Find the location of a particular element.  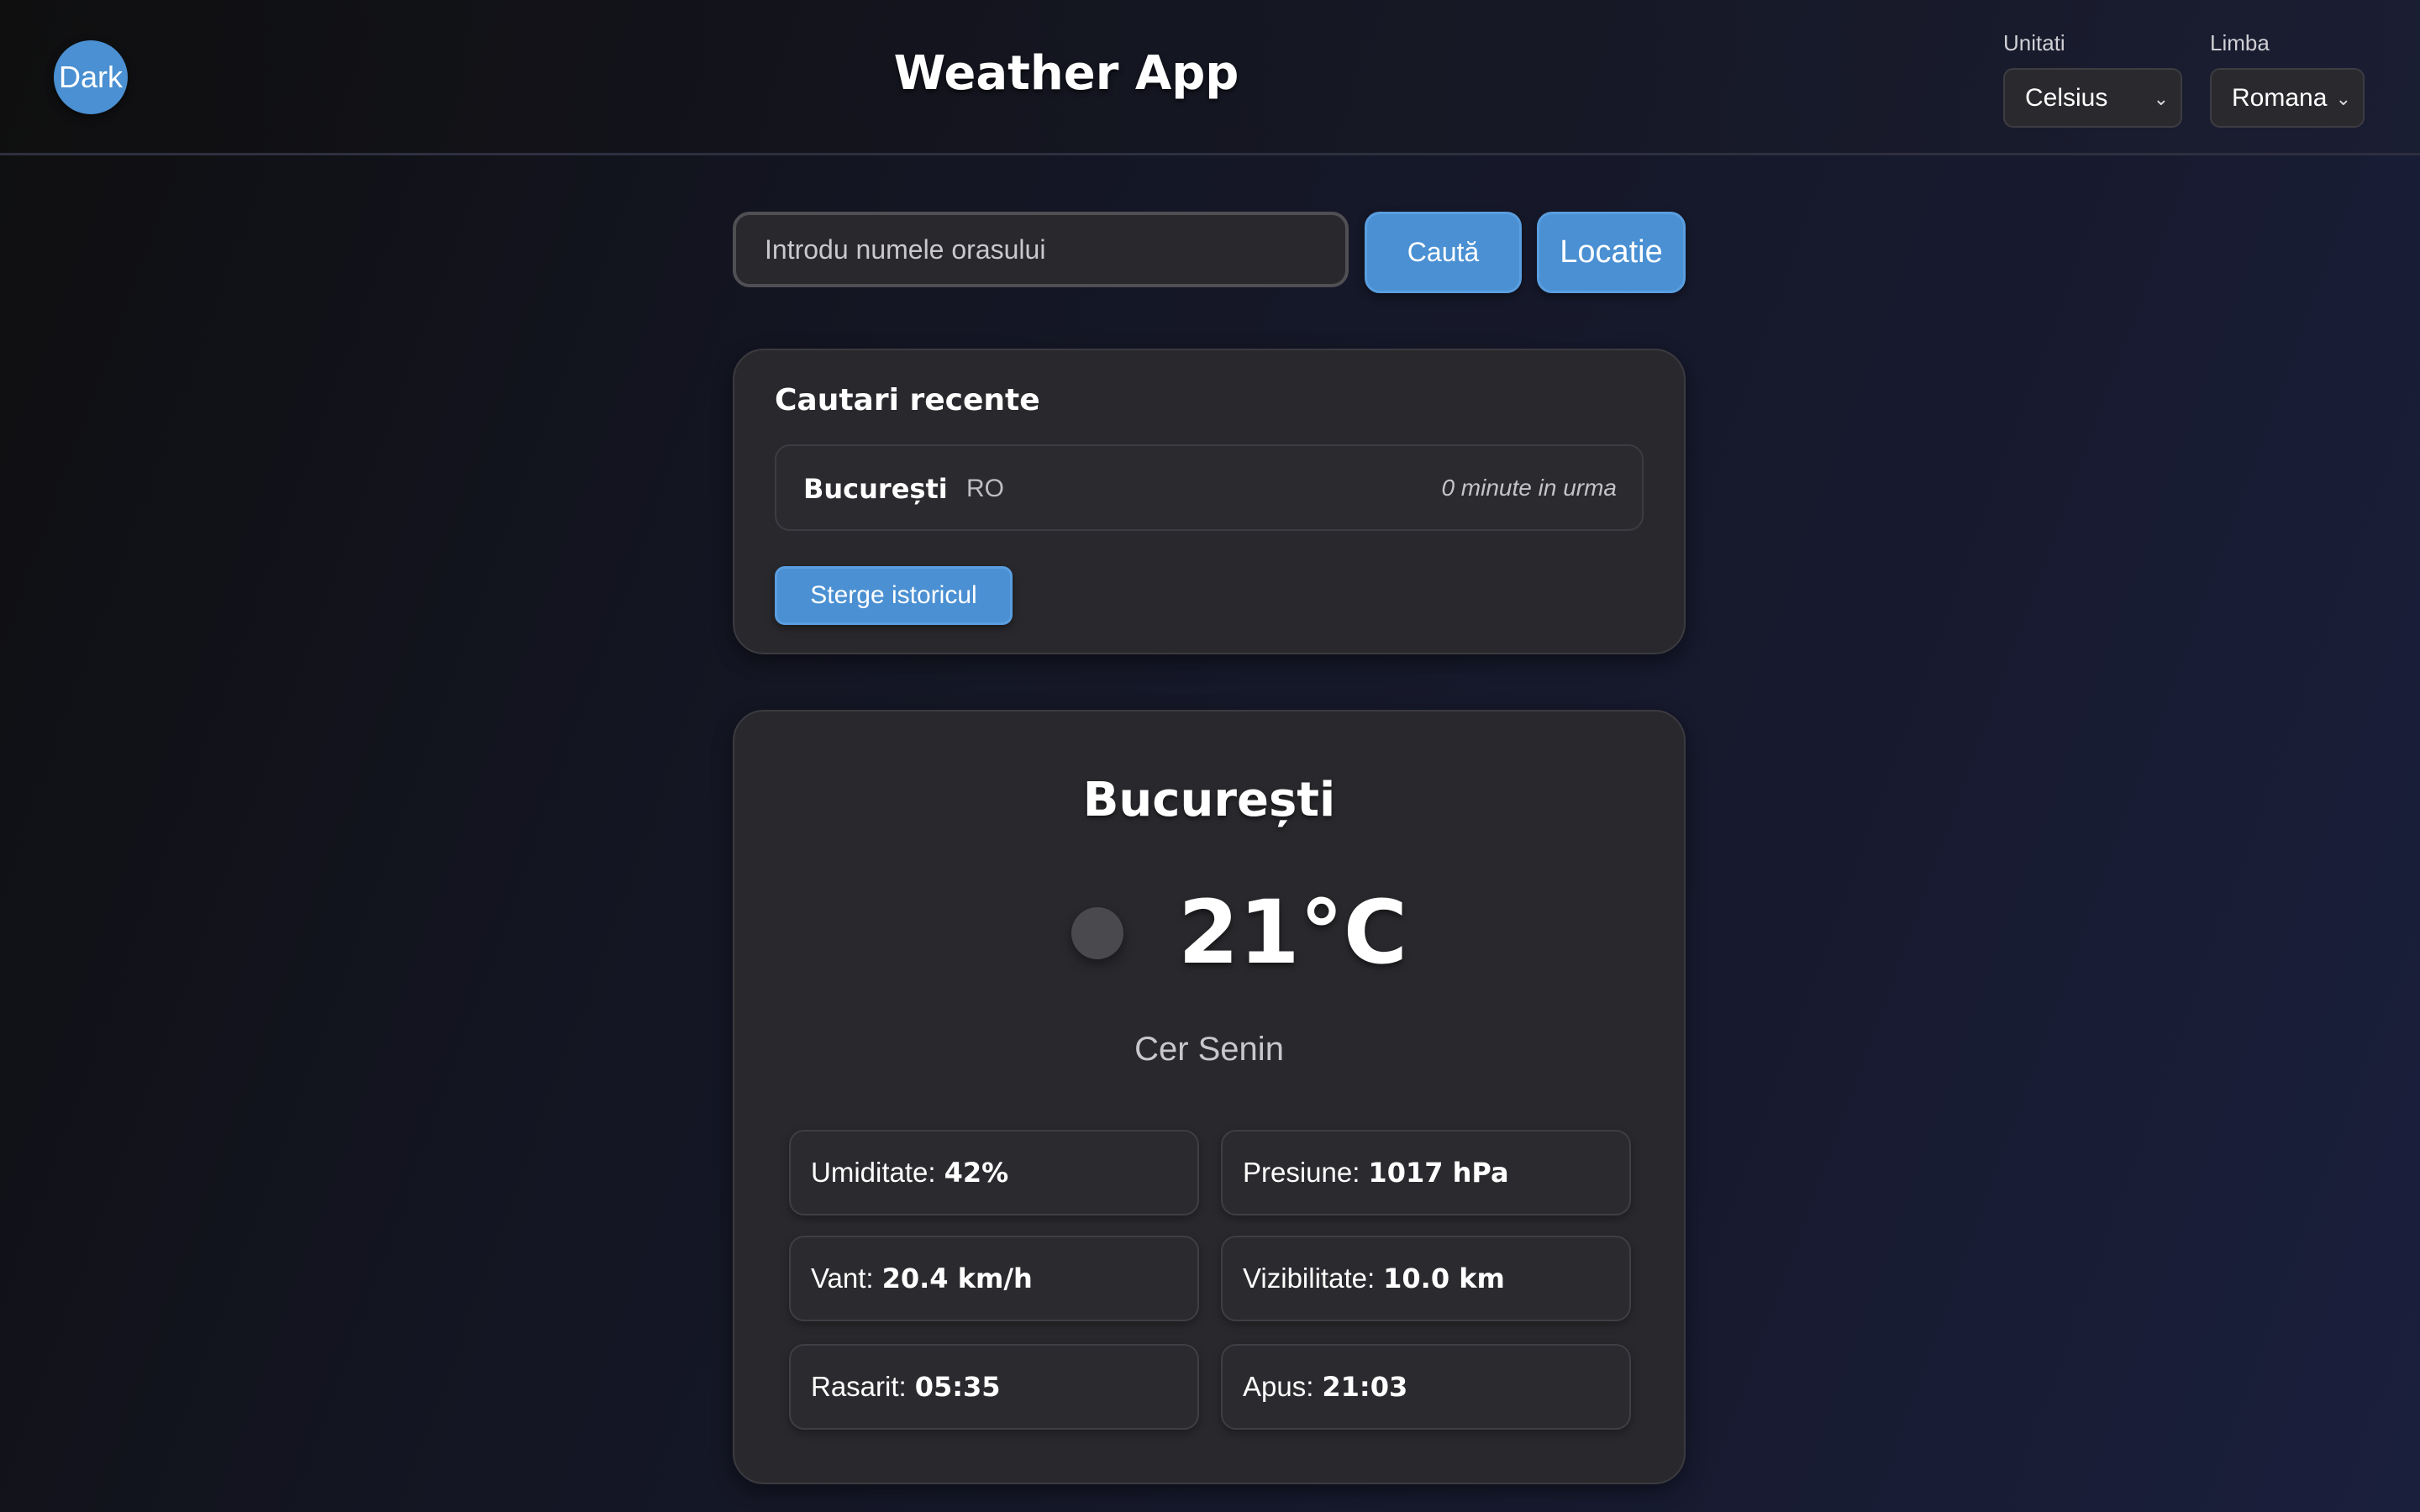

temperature: 21°C is located at coordinates (1293, 932).